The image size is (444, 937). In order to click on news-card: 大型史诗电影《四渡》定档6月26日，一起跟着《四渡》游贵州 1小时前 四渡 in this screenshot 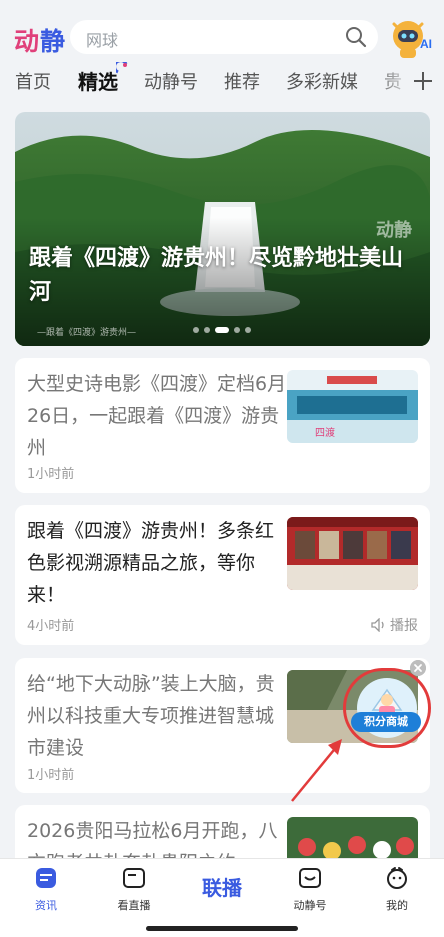, I will do `click(222, 425)`.